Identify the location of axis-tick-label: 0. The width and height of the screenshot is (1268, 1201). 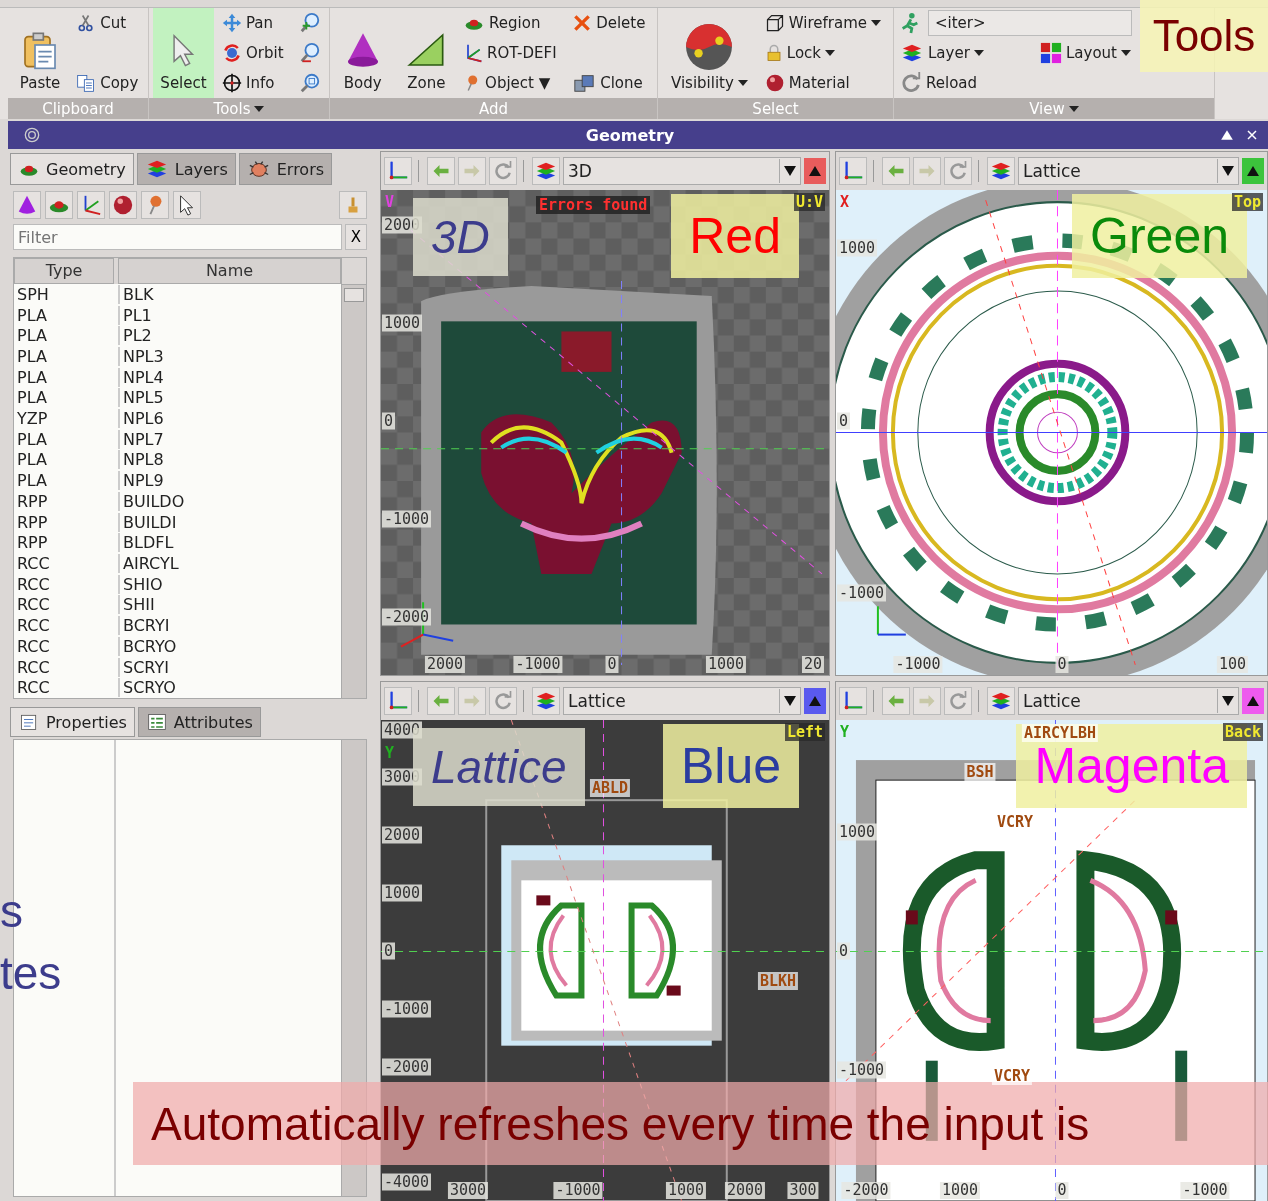
(844, 421).